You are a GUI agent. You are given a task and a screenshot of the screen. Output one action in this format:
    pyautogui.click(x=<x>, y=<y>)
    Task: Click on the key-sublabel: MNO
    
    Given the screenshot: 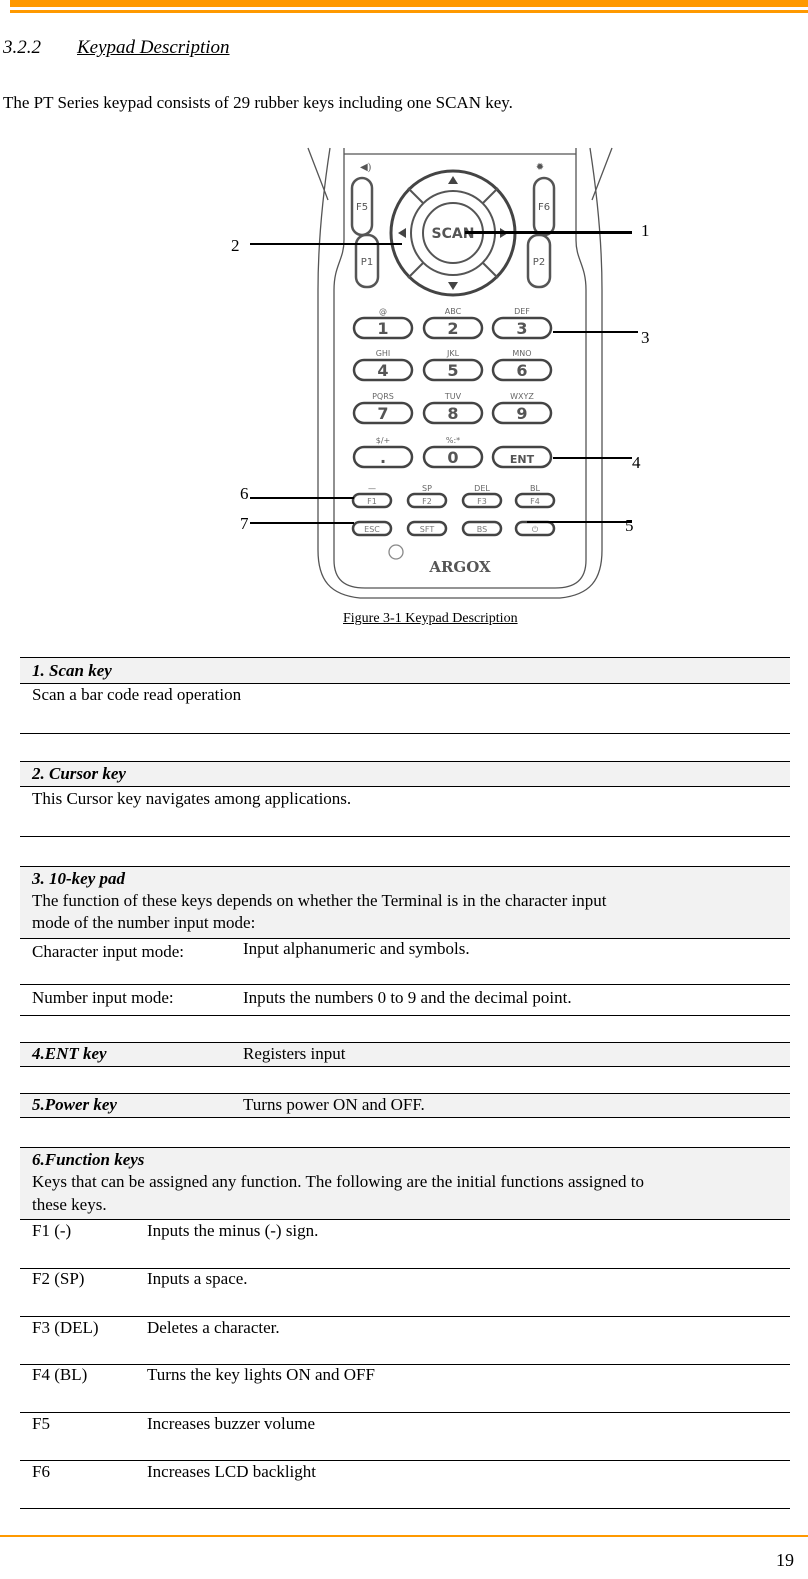 What is the action you would take?
    pyautogui.click(x=521, y=353)
    